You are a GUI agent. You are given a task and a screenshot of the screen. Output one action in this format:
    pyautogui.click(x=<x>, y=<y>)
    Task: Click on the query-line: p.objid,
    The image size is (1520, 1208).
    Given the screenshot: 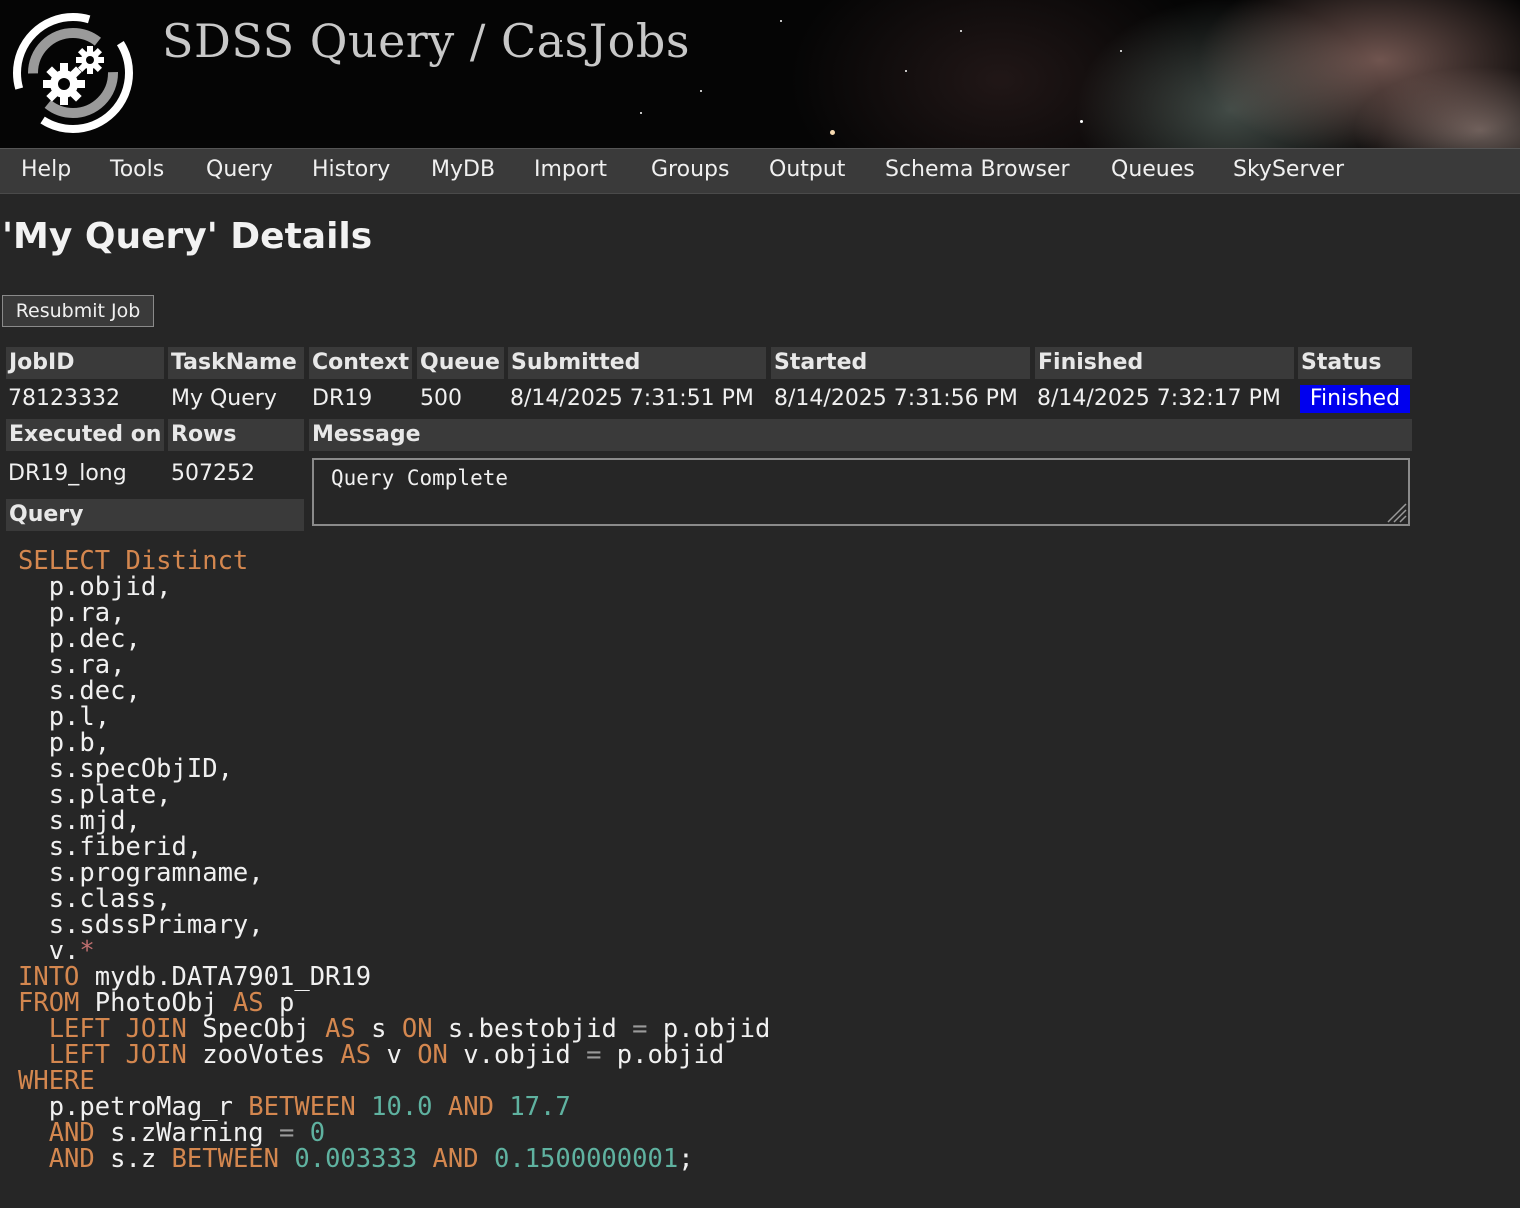 What is the action you would take?
    pyautogui.click(x=394, y=587)
    